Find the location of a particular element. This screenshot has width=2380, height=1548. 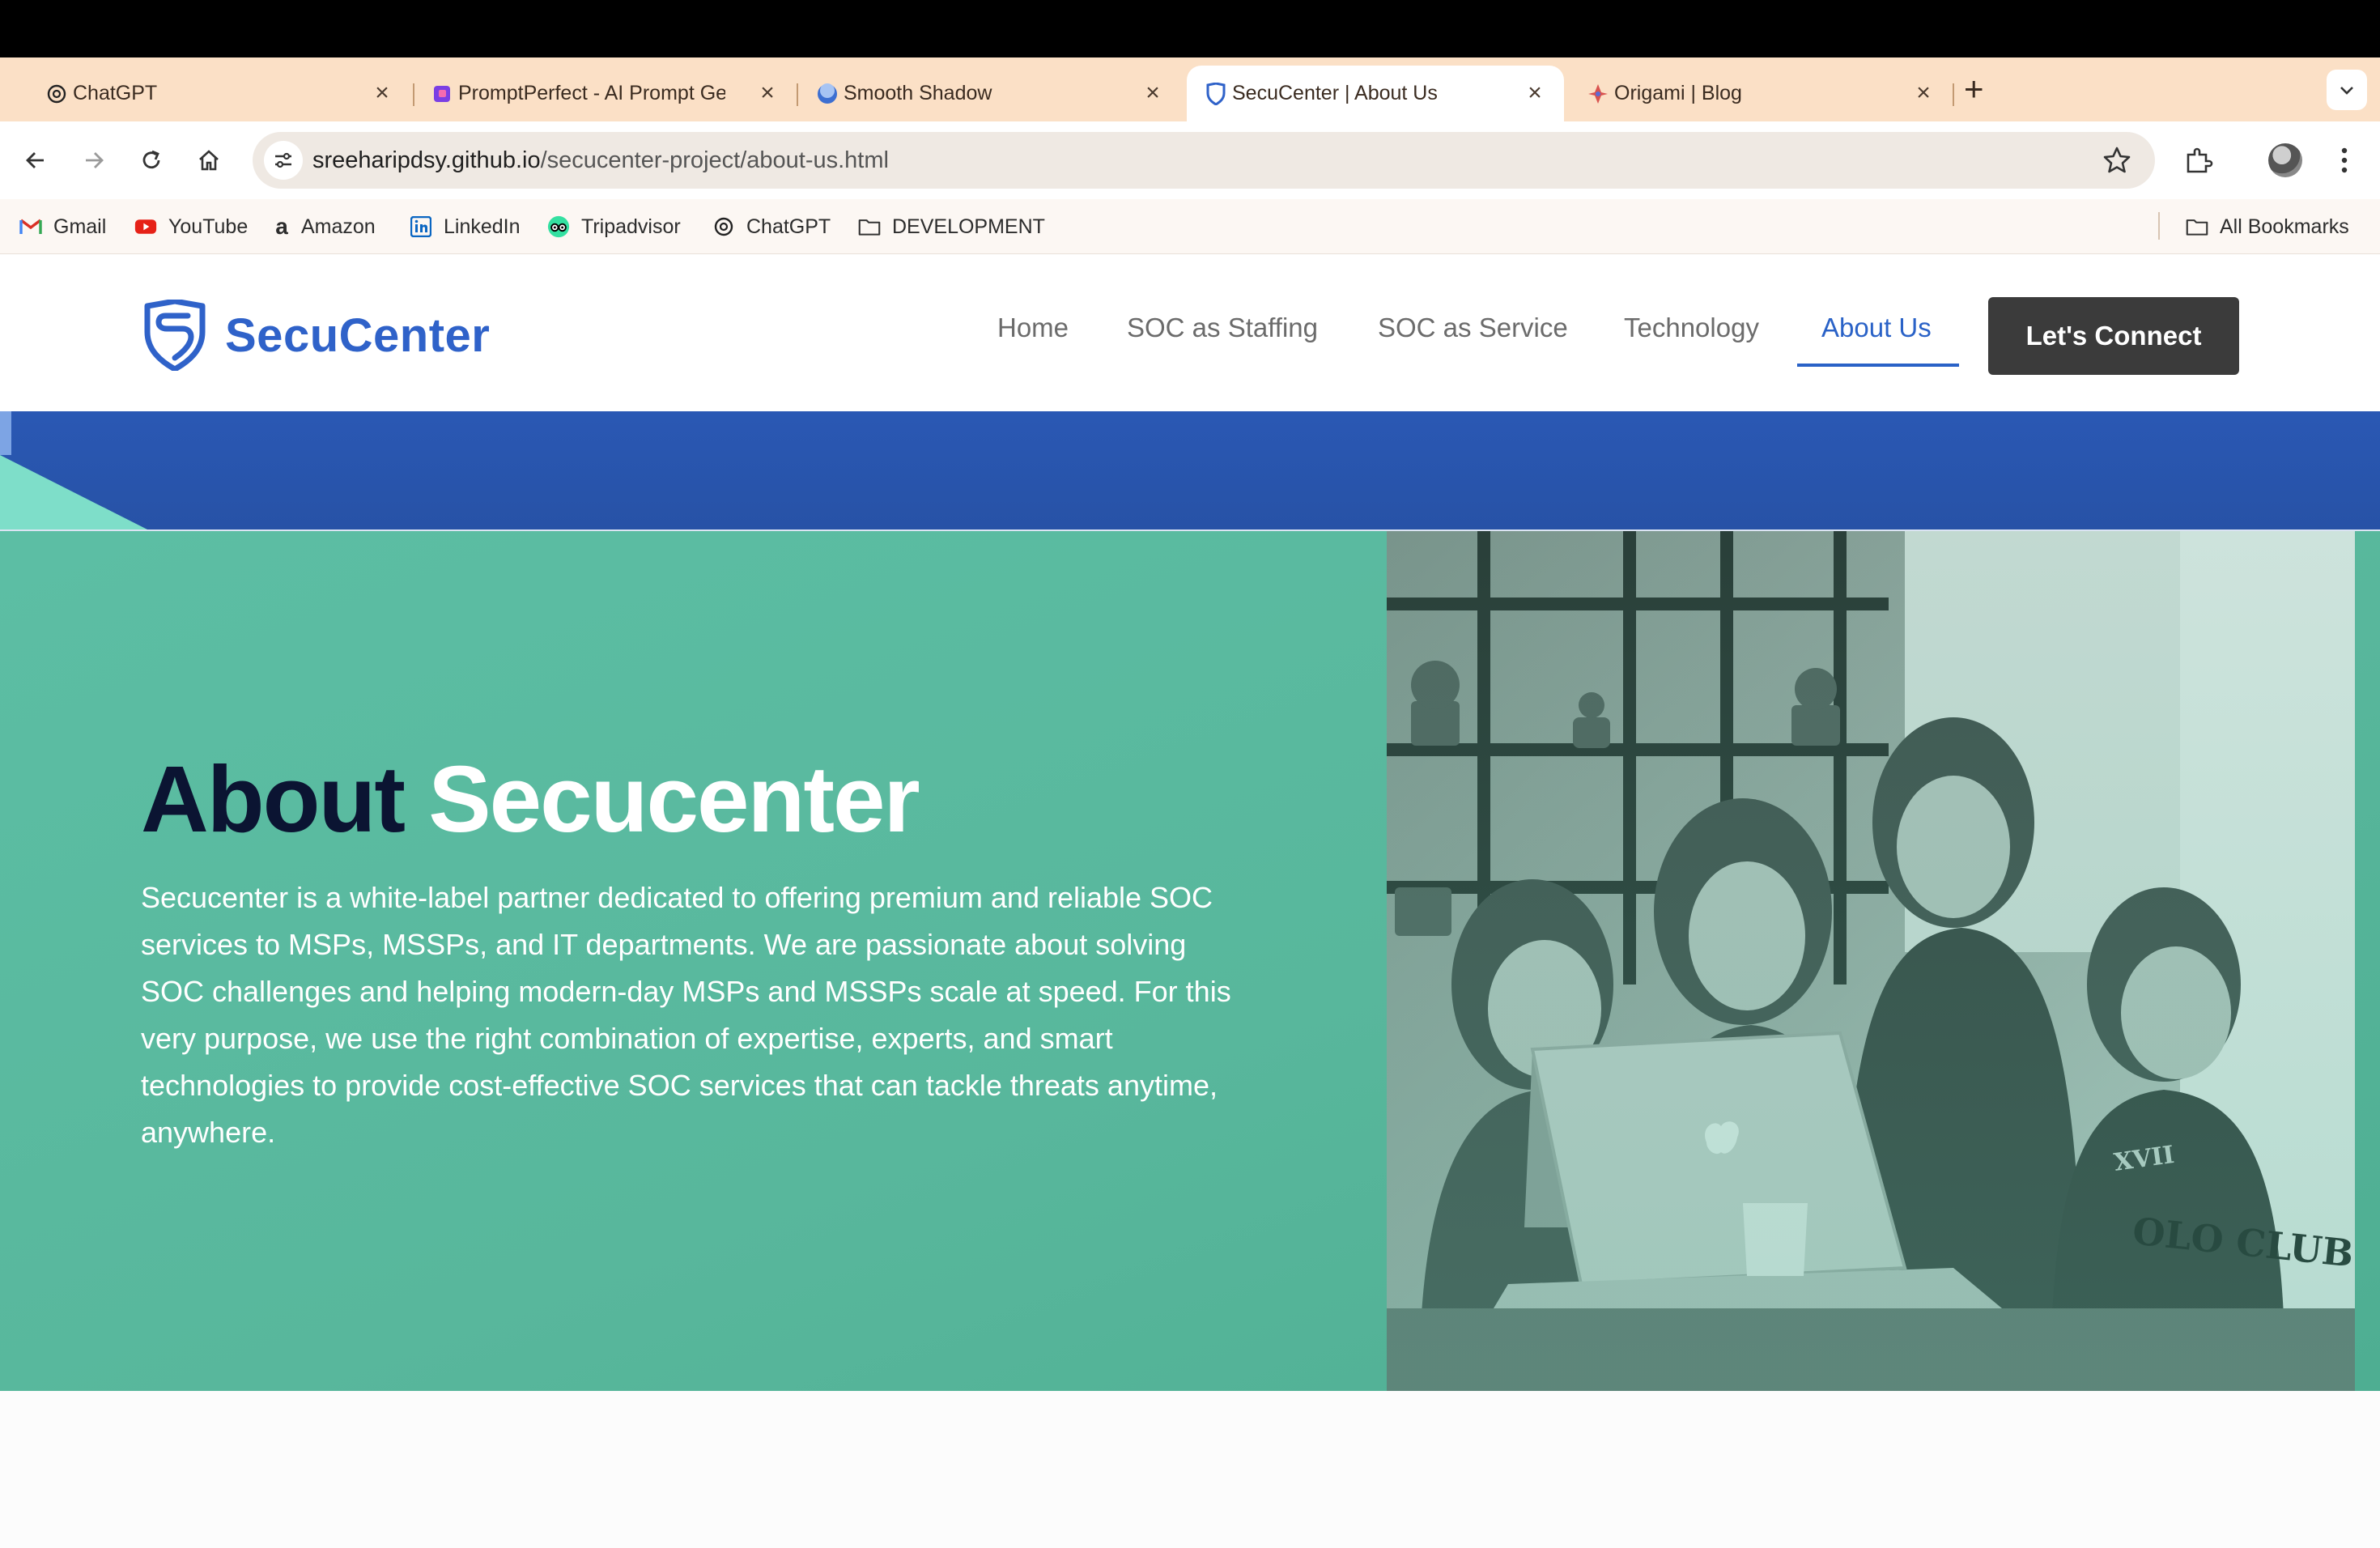

promptperfect-icon is located at coordinates (442, 94).